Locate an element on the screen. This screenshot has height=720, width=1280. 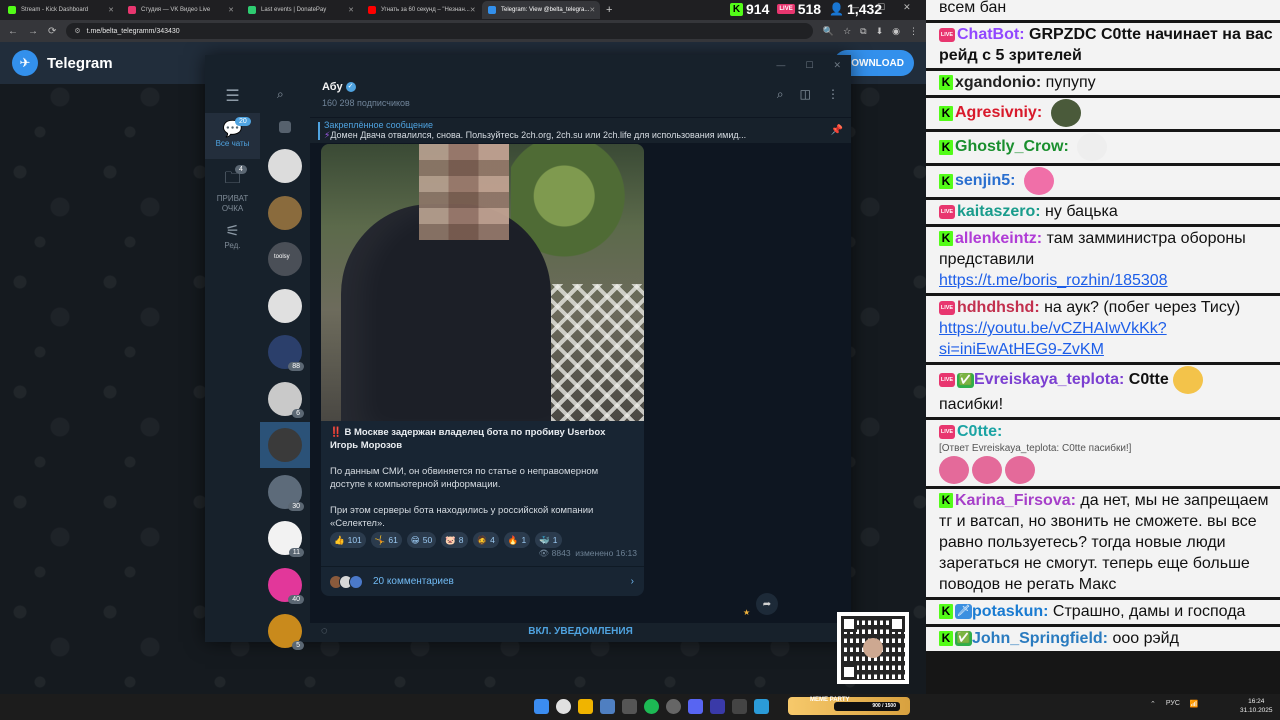
language-indicator: РУС is located at coordinates (1173, 704).